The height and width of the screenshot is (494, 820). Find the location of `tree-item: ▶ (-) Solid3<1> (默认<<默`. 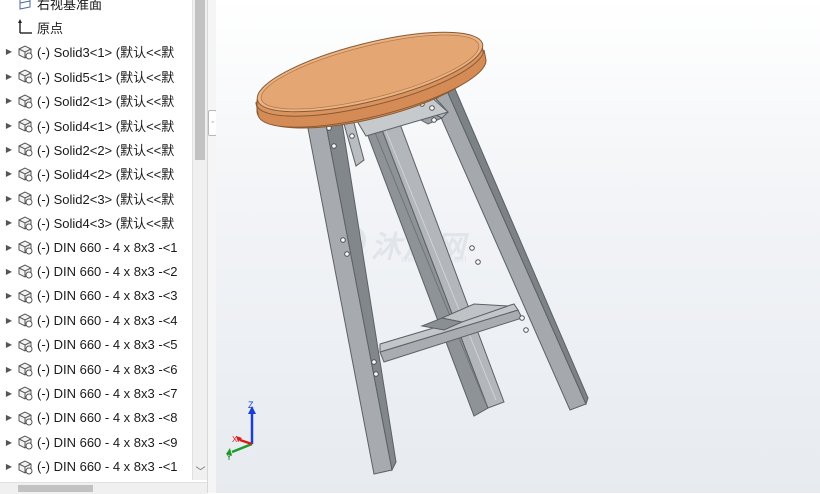

tree-item: ▶ (-) Solid3<1> (默认<<默 is located at coordinates (96, 52).